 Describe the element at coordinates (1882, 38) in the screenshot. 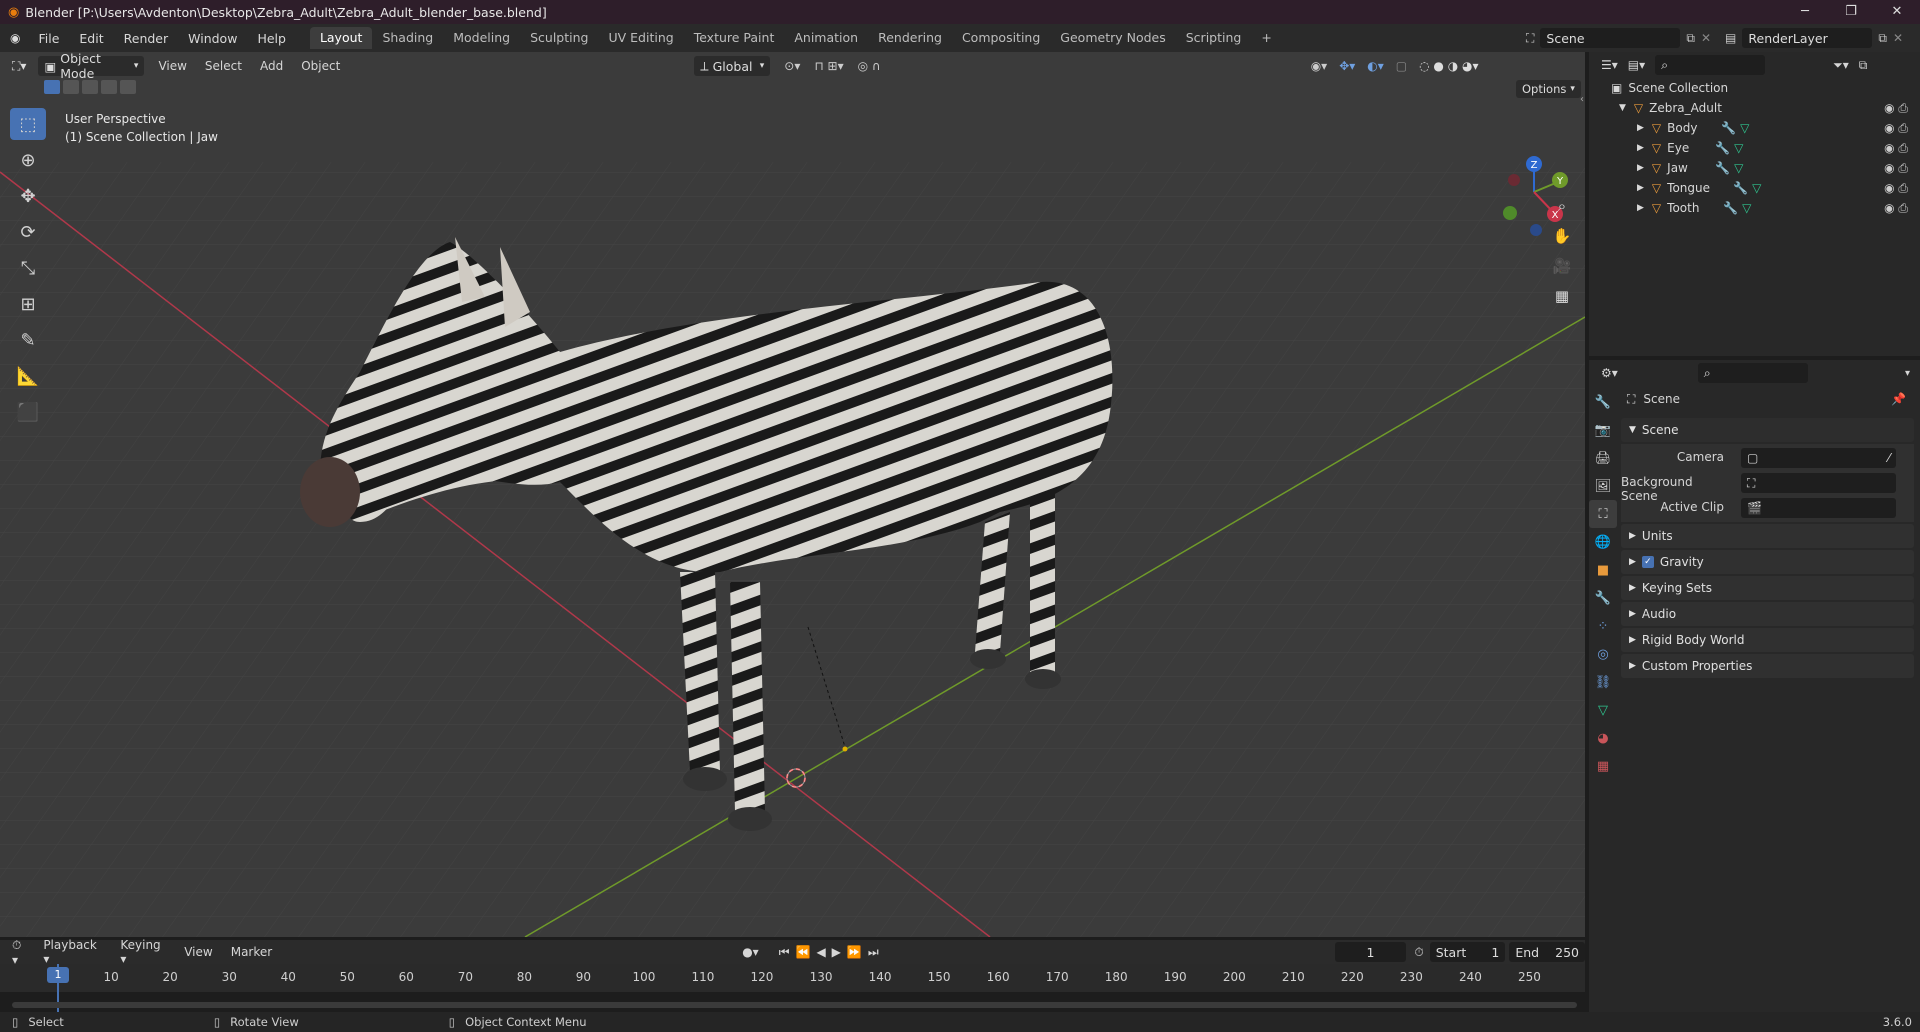

I see `new-layer-icon: ⧉` at that location.